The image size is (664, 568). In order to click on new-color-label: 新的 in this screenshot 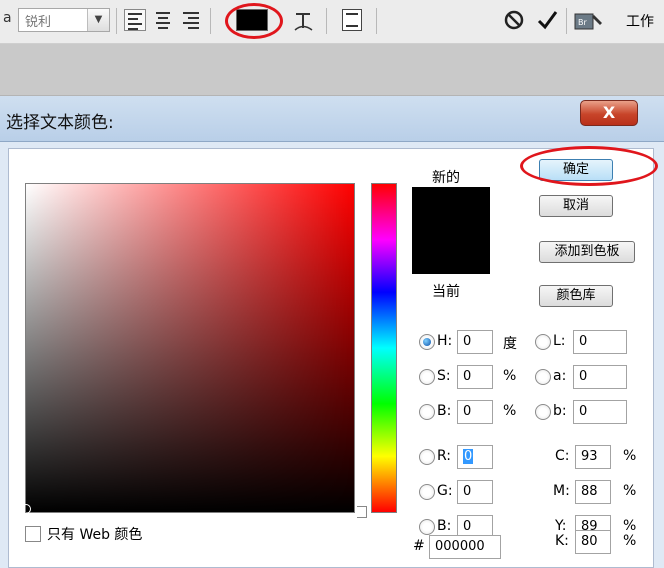, I will do `click(446, 178)`.